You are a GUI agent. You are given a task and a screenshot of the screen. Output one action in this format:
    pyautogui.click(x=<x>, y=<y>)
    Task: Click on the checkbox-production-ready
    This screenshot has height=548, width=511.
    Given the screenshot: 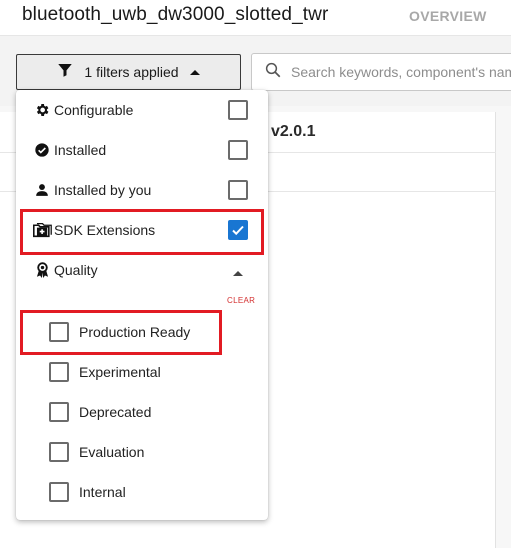 What is the action you would take?
    pyautogui.click(x=59, y=332)
    